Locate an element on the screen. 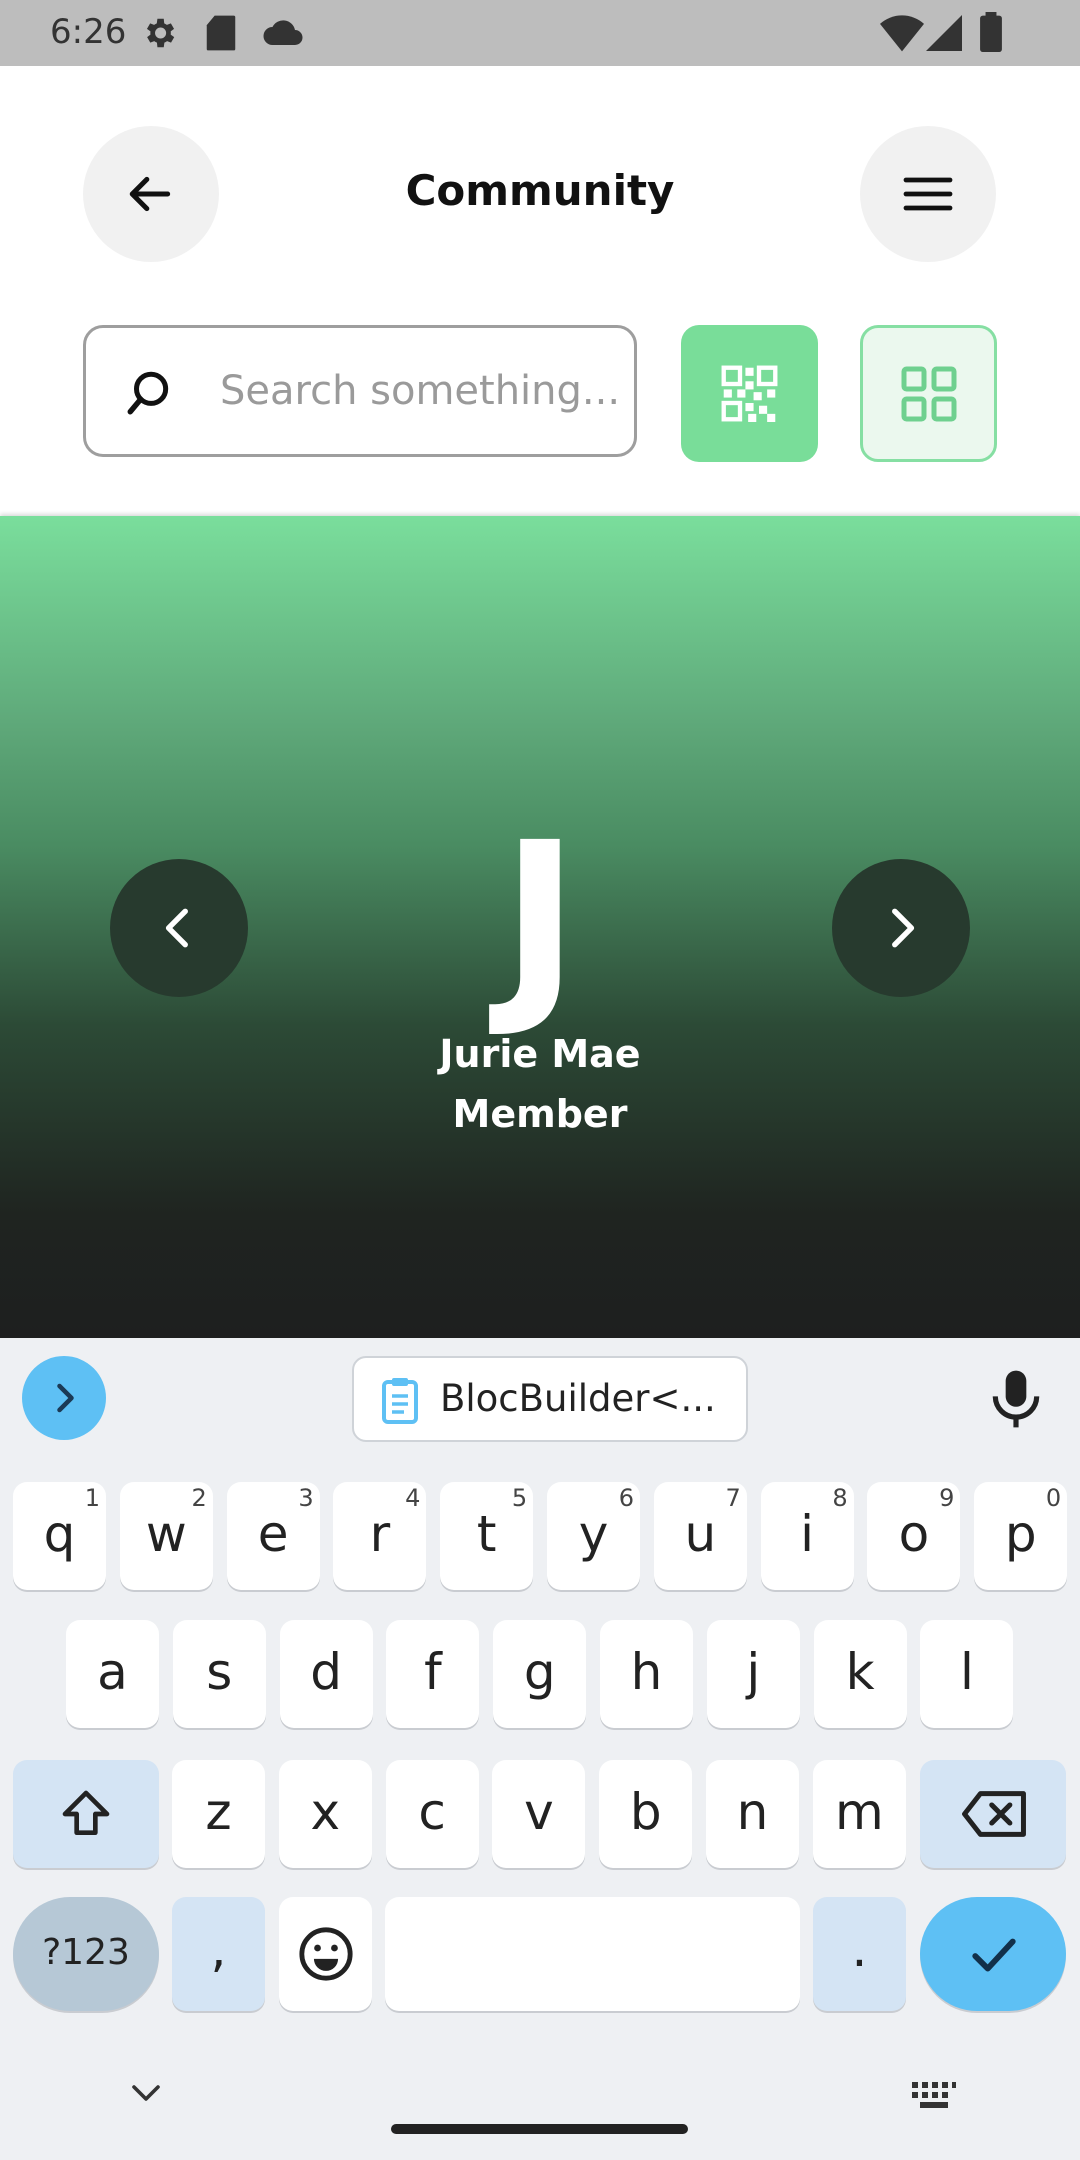 The image size is (1080, 2160). chevron-right-icon is located at coordinates (65, 1398).